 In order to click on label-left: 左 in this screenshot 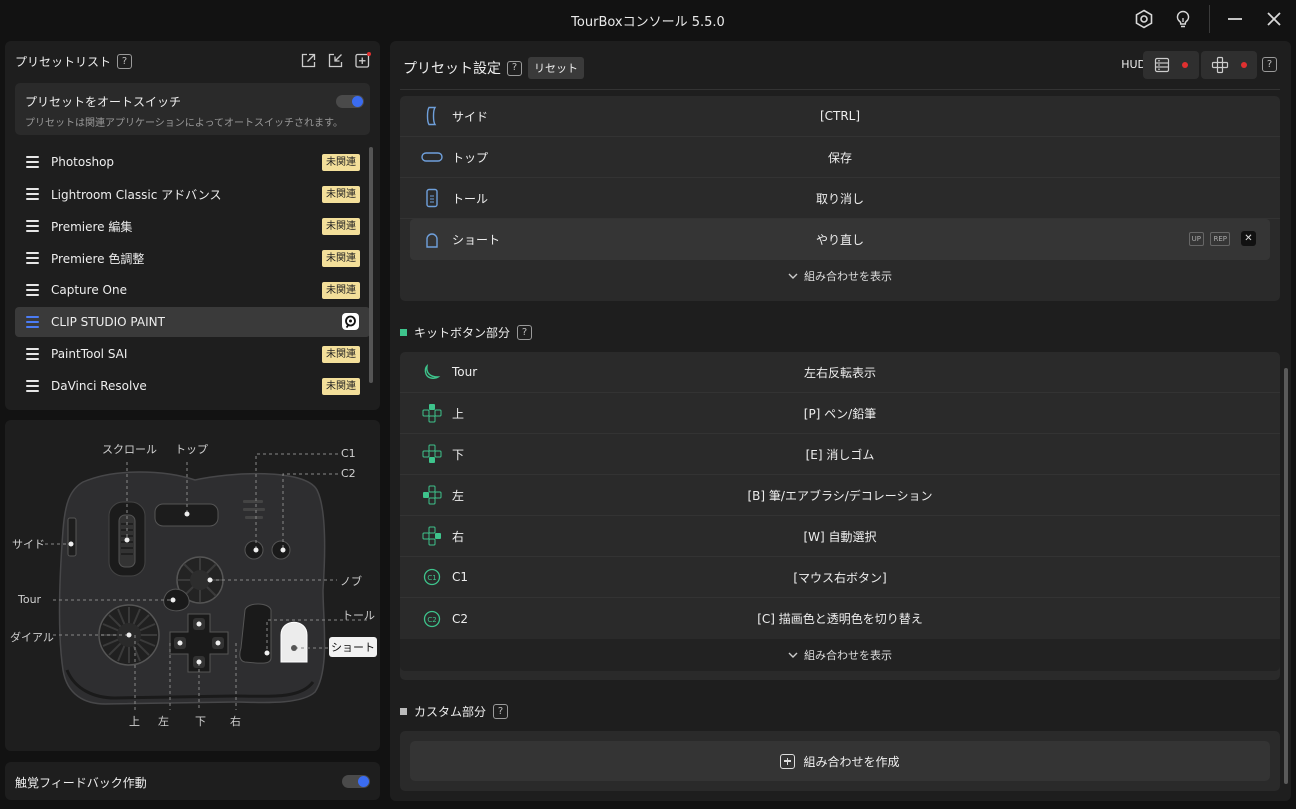, I will do `click(163, 721)`.